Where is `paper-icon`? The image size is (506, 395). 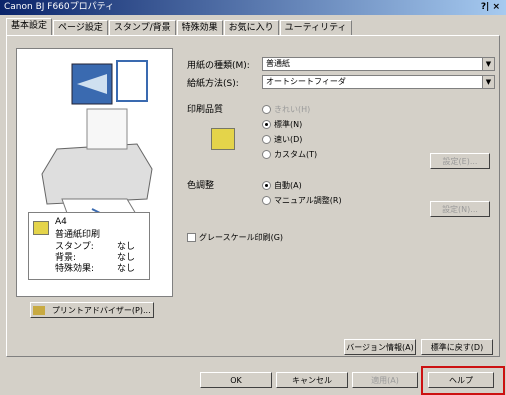
paper-icon is located at coordinates (132, 81).